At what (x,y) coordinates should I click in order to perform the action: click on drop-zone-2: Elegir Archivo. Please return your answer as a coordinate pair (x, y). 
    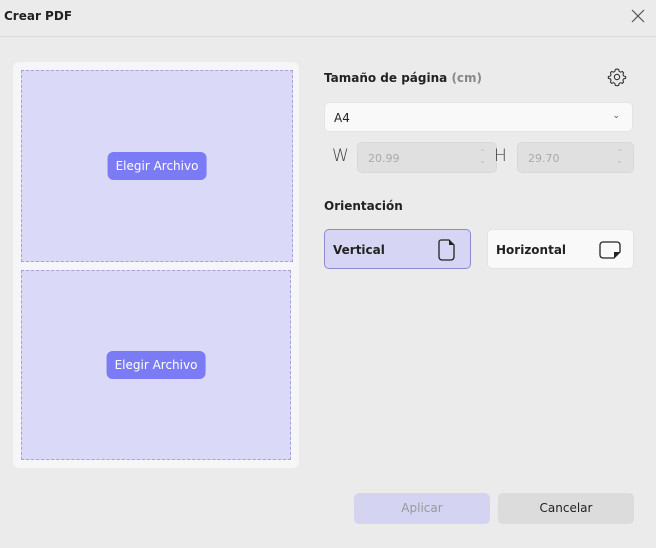
    Looking at the image, I should click on (156, 365).